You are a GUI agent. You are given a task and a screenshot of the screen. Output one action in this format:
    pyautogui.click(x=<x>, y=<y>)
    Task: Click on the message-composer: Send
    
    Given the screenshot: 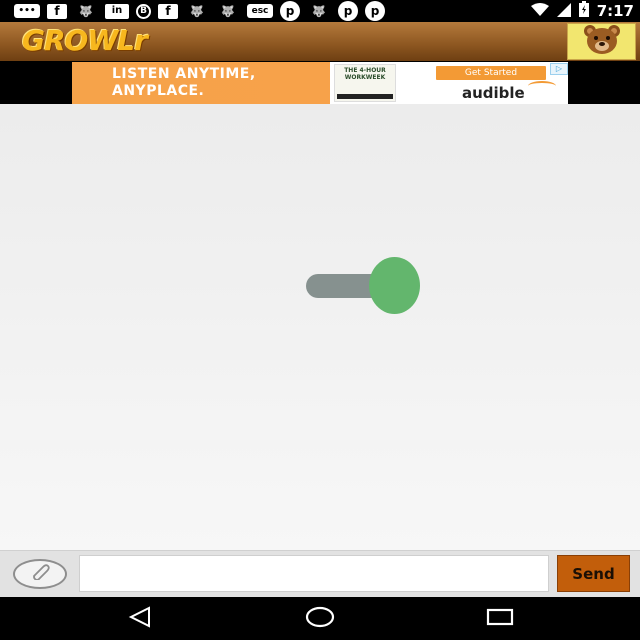 What is the action you would take?
    pyautogui.click(x=320, y=573)
    